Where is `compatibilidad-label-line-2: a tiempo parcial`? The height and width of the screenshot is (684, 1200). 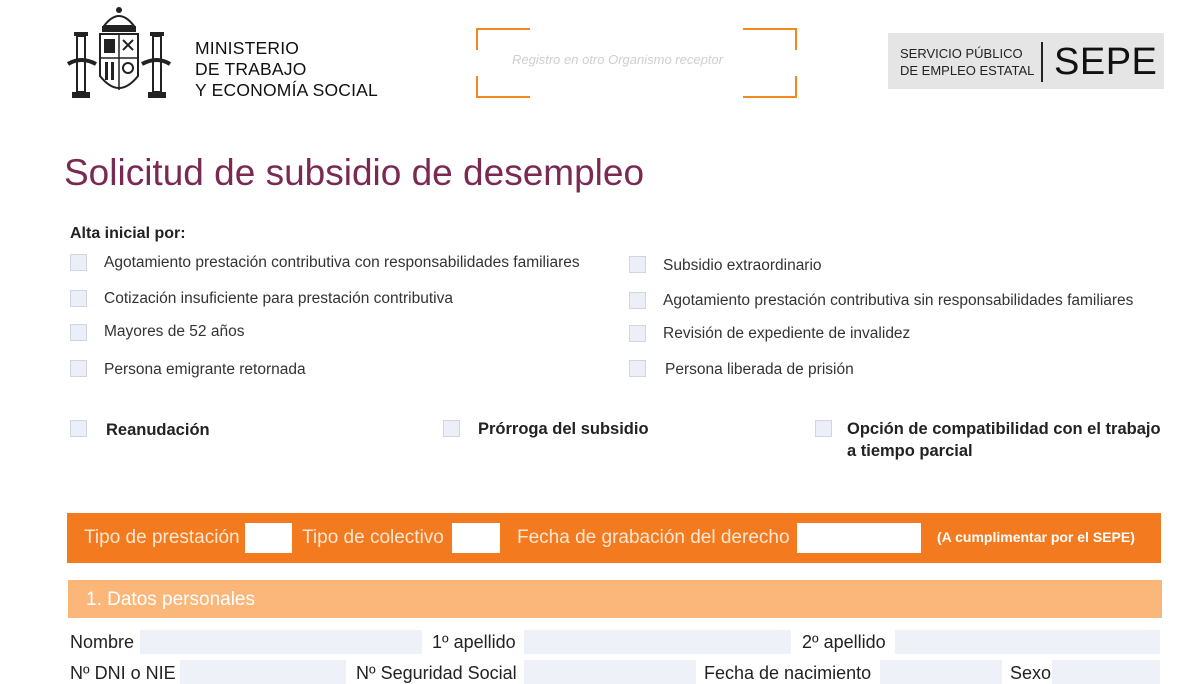 compatibilidad-label-line-2: a tiempo parcial is located at coordinates (910, 451).